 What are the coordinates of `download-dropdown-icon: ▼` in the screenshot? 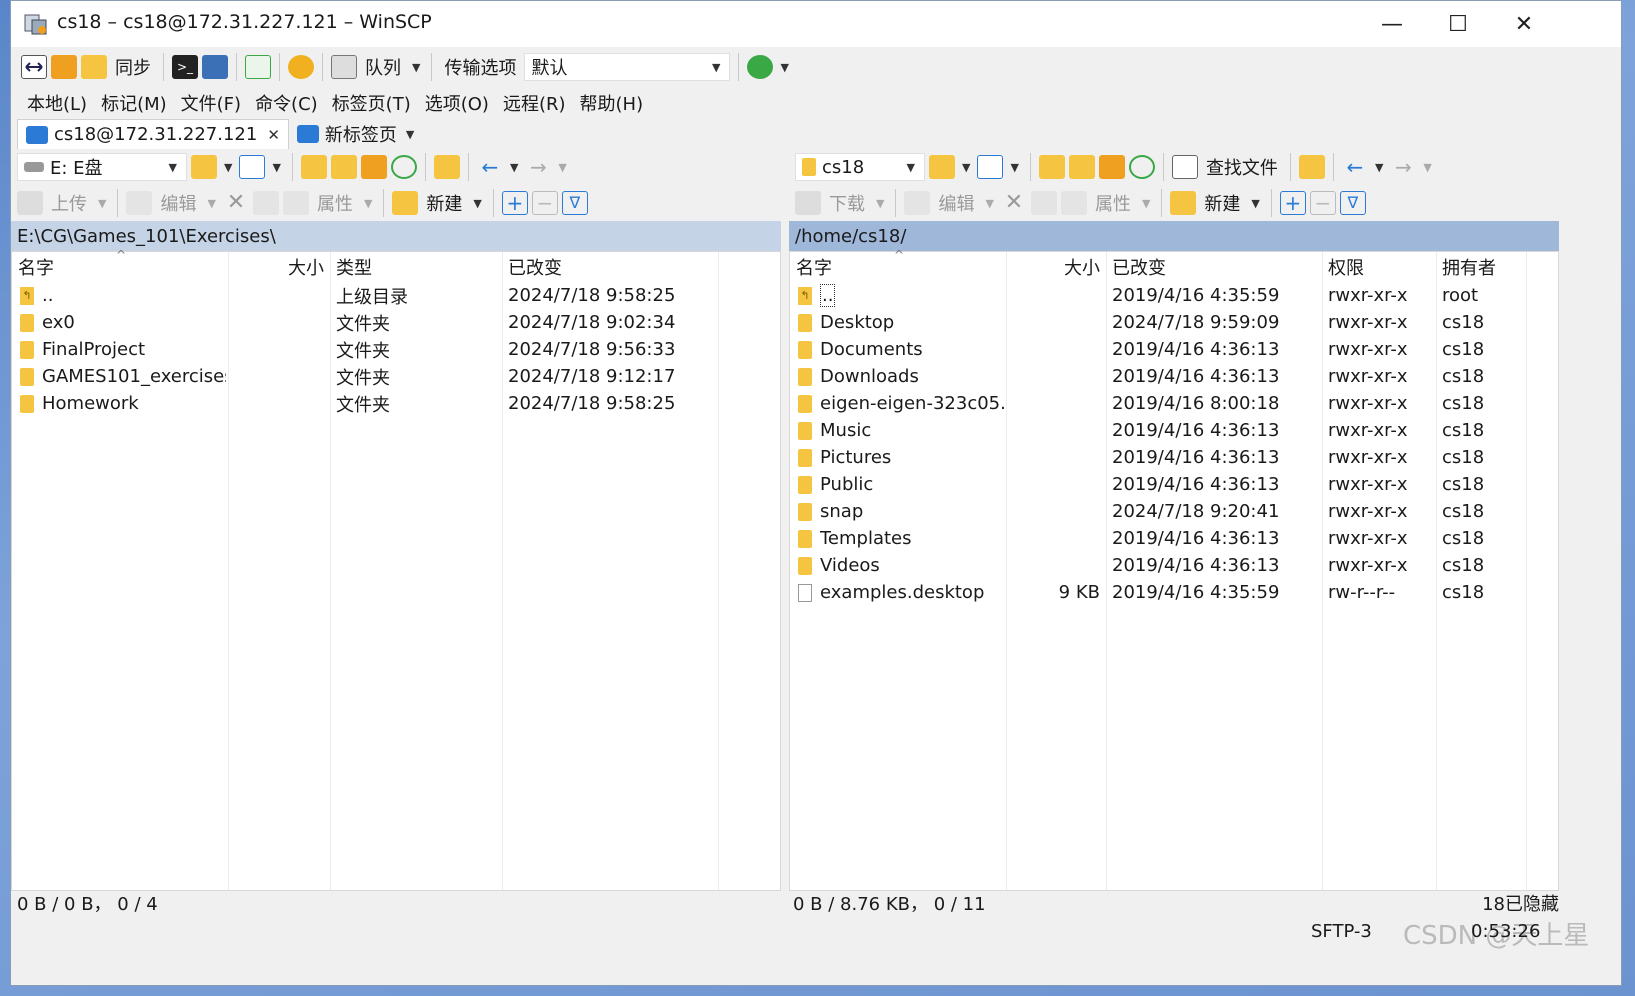 It's located at (880, 203).